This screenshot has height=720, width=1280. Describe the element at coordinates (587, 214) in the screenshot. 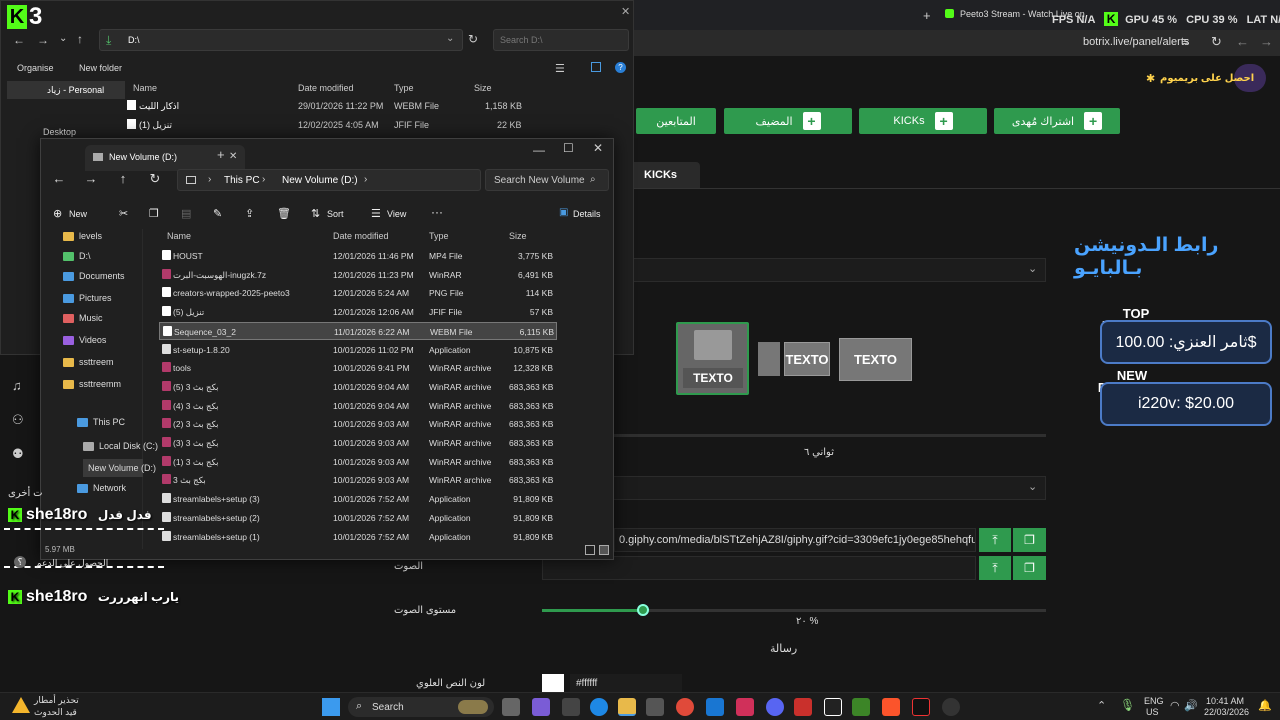

I see `details-button: Details` at that location.